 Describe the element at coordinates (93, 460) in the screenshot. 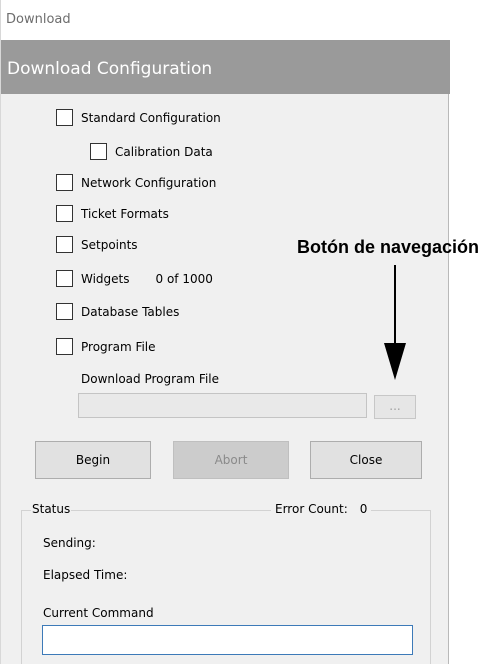

I see `begin-button: Begin` at that location.